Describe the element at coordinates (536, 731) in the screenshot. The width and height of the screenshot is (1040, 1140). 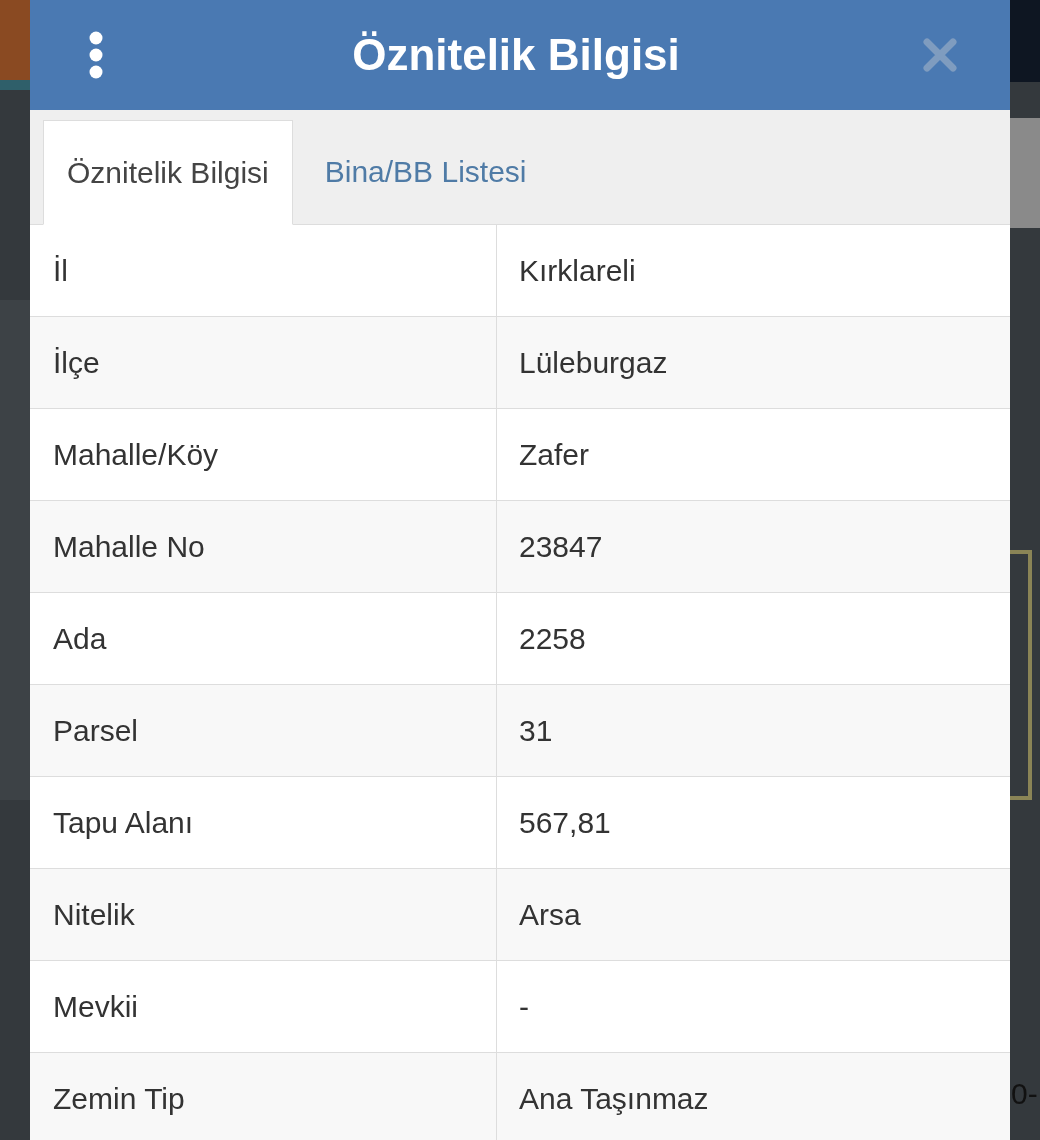
I see `attribute-value: 31` at that location.